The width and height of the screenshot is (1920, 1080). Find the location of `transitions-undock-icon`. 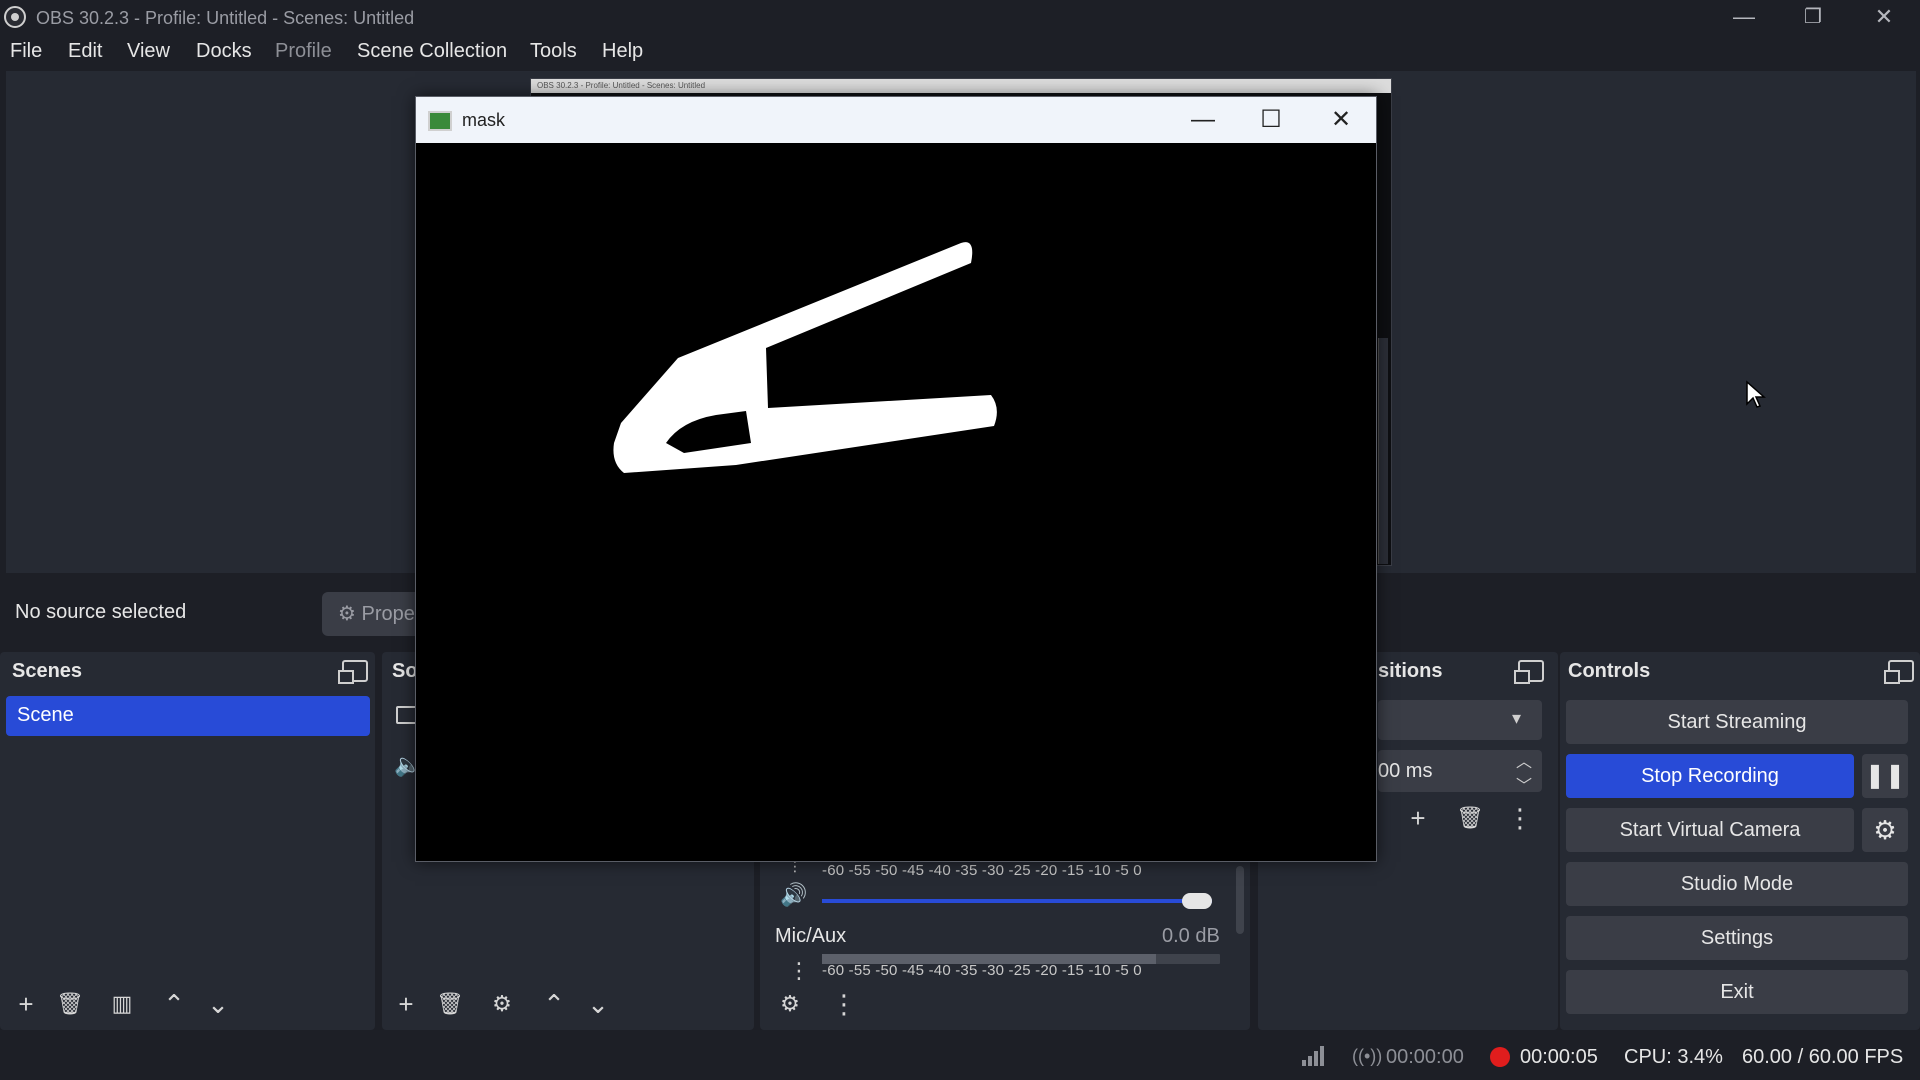

transitions-undock-icon is located at coordinates (1529, 672).